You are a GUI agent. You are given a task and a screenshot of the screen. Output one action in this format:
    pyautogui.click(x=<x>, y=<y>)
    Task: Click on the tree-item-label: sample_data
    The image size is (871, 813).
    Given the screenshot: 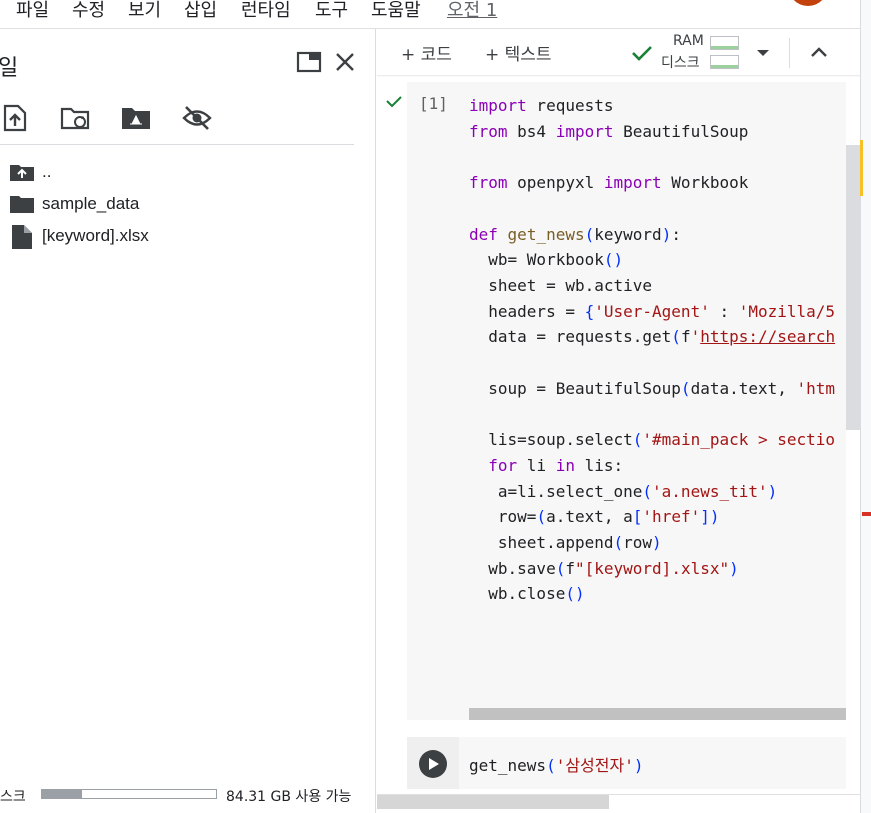 What is the action you would take?
    pyautogui.click(x=91, y=203)
    